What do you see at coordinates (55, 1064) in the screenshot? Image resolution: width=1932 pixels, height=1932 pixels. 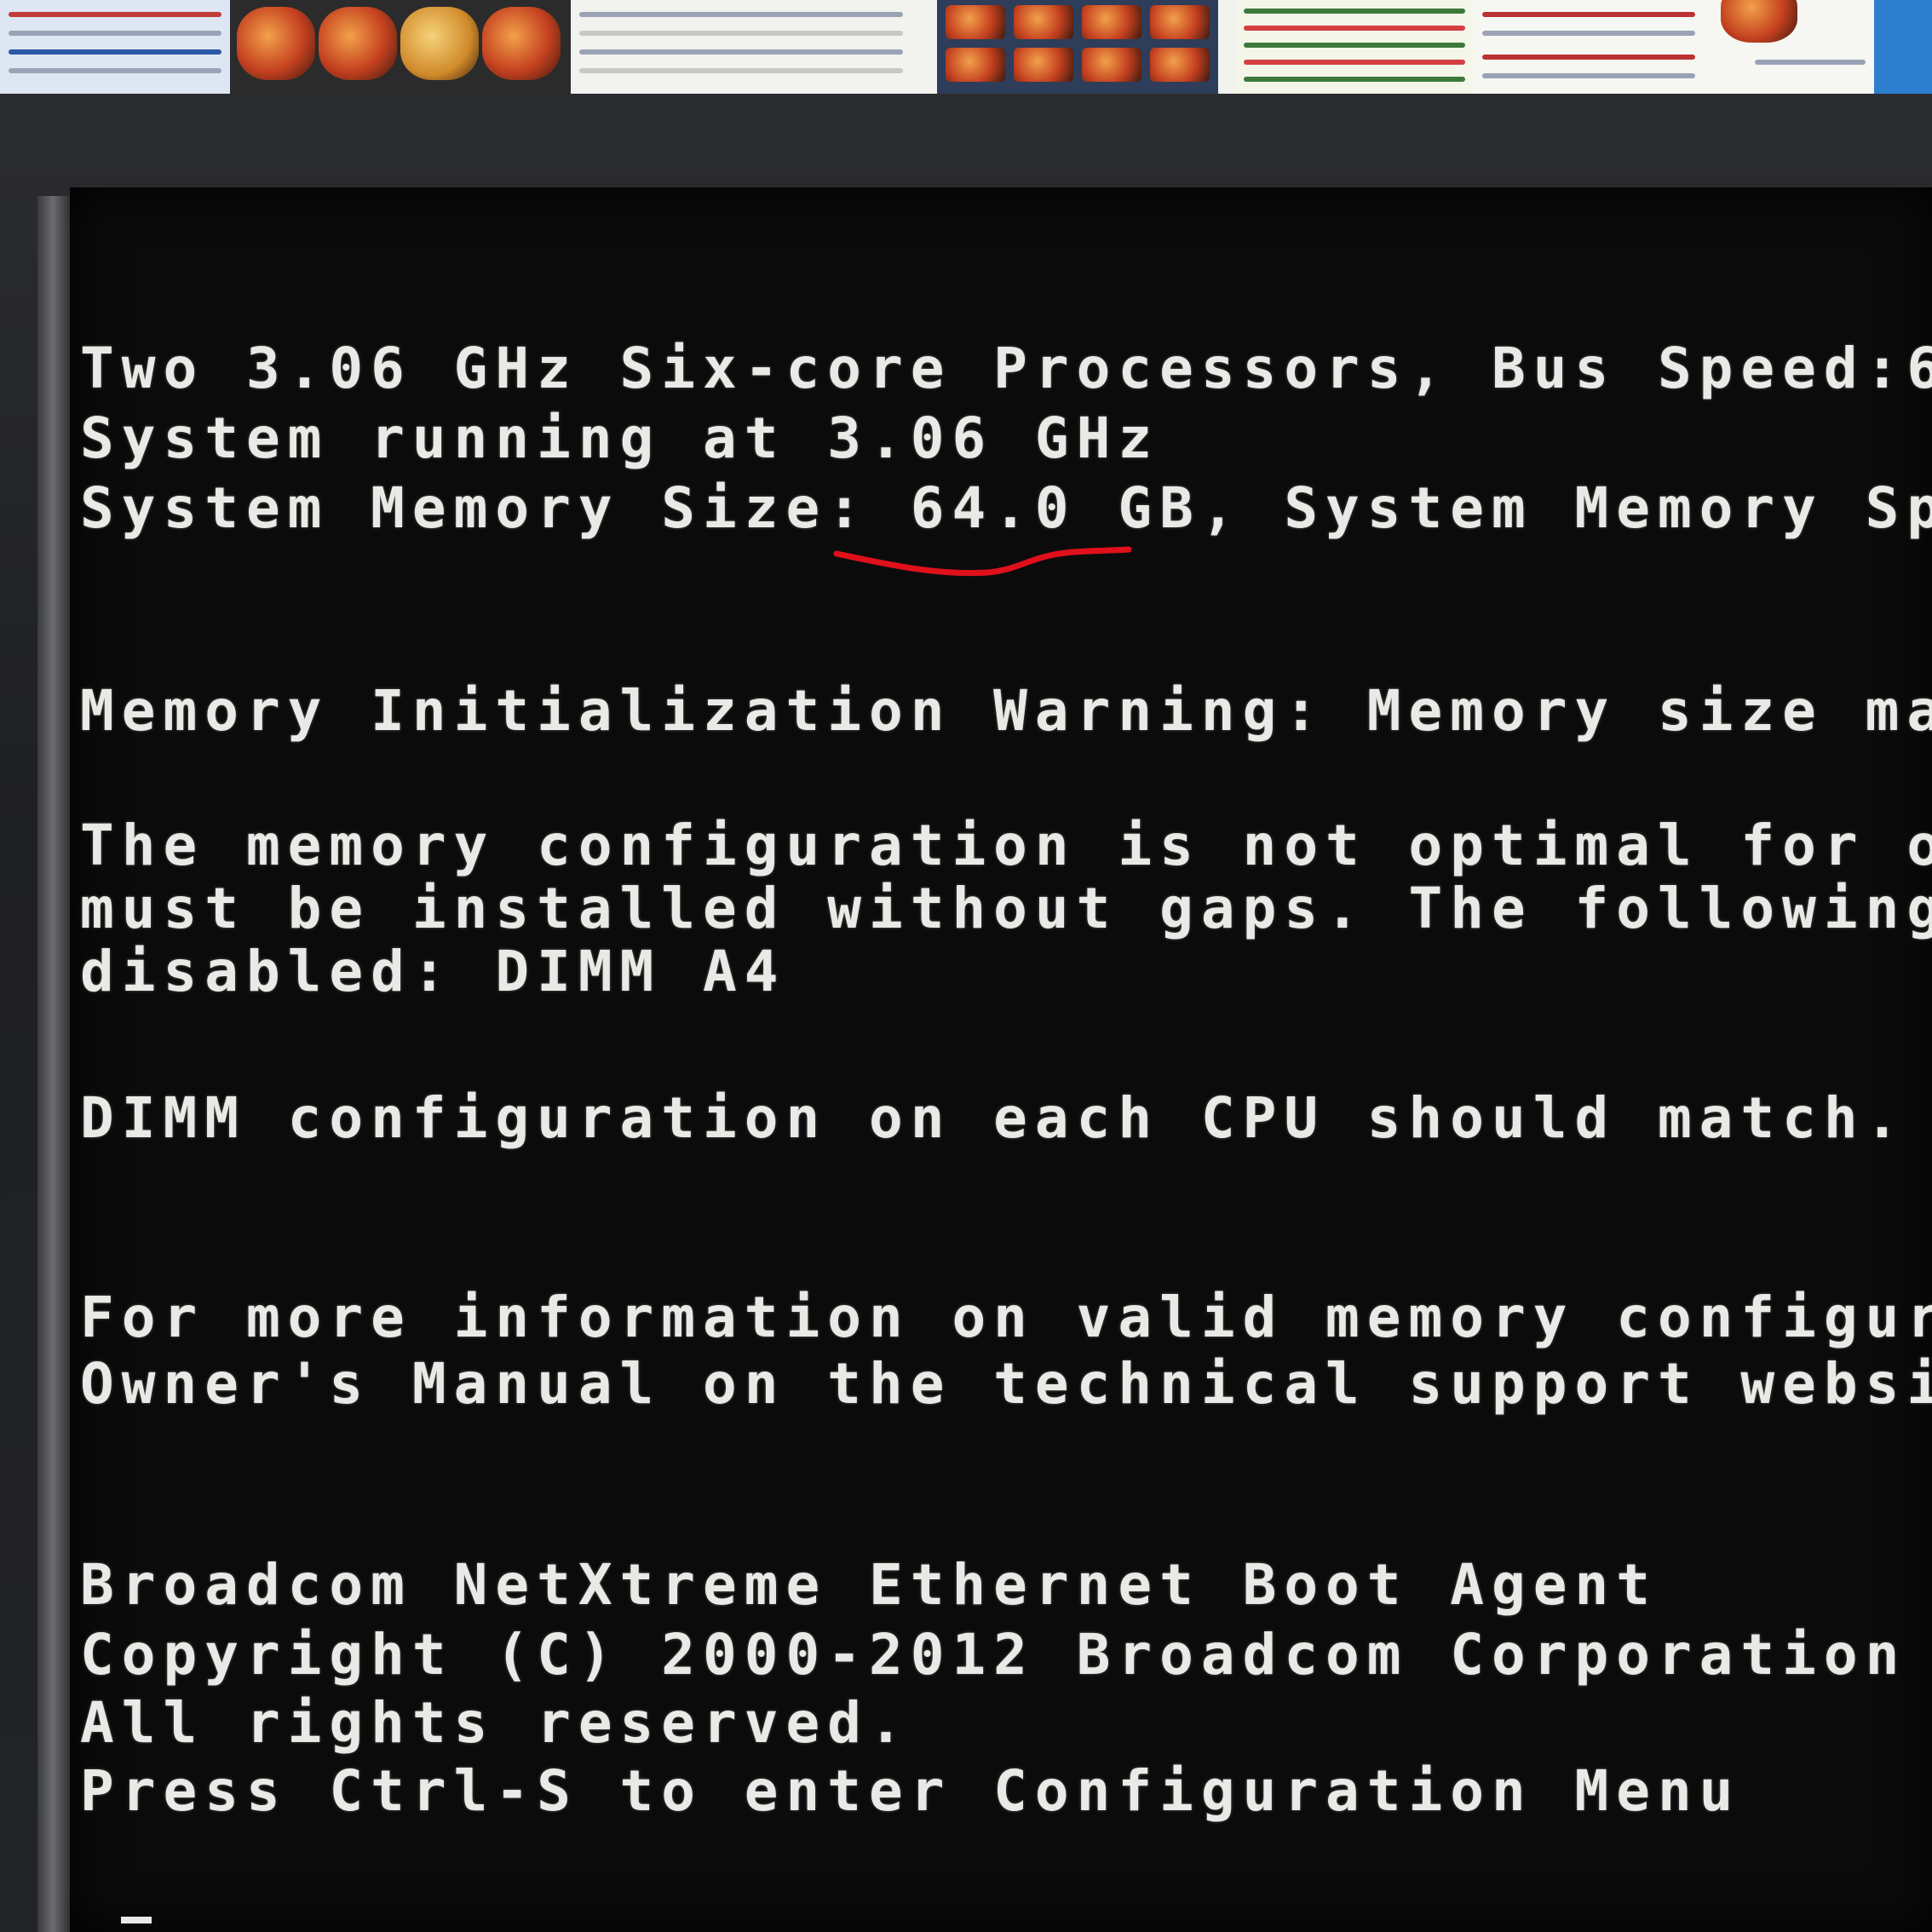 I see `monitor-bezel-edge` at bounding box center [55, 1064].